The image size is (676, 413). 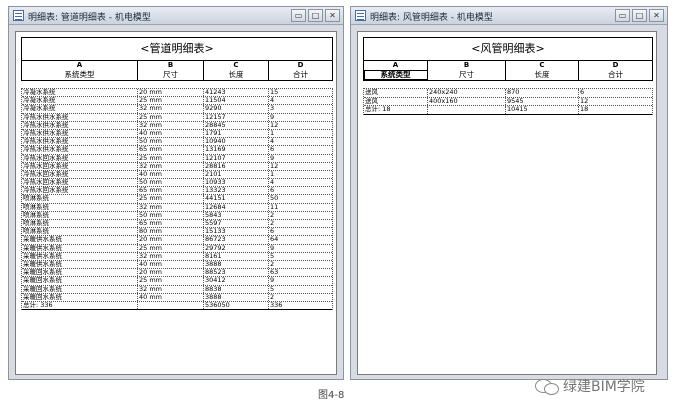 I want to click on table-cell: 5843, so click(x=236, y=215).